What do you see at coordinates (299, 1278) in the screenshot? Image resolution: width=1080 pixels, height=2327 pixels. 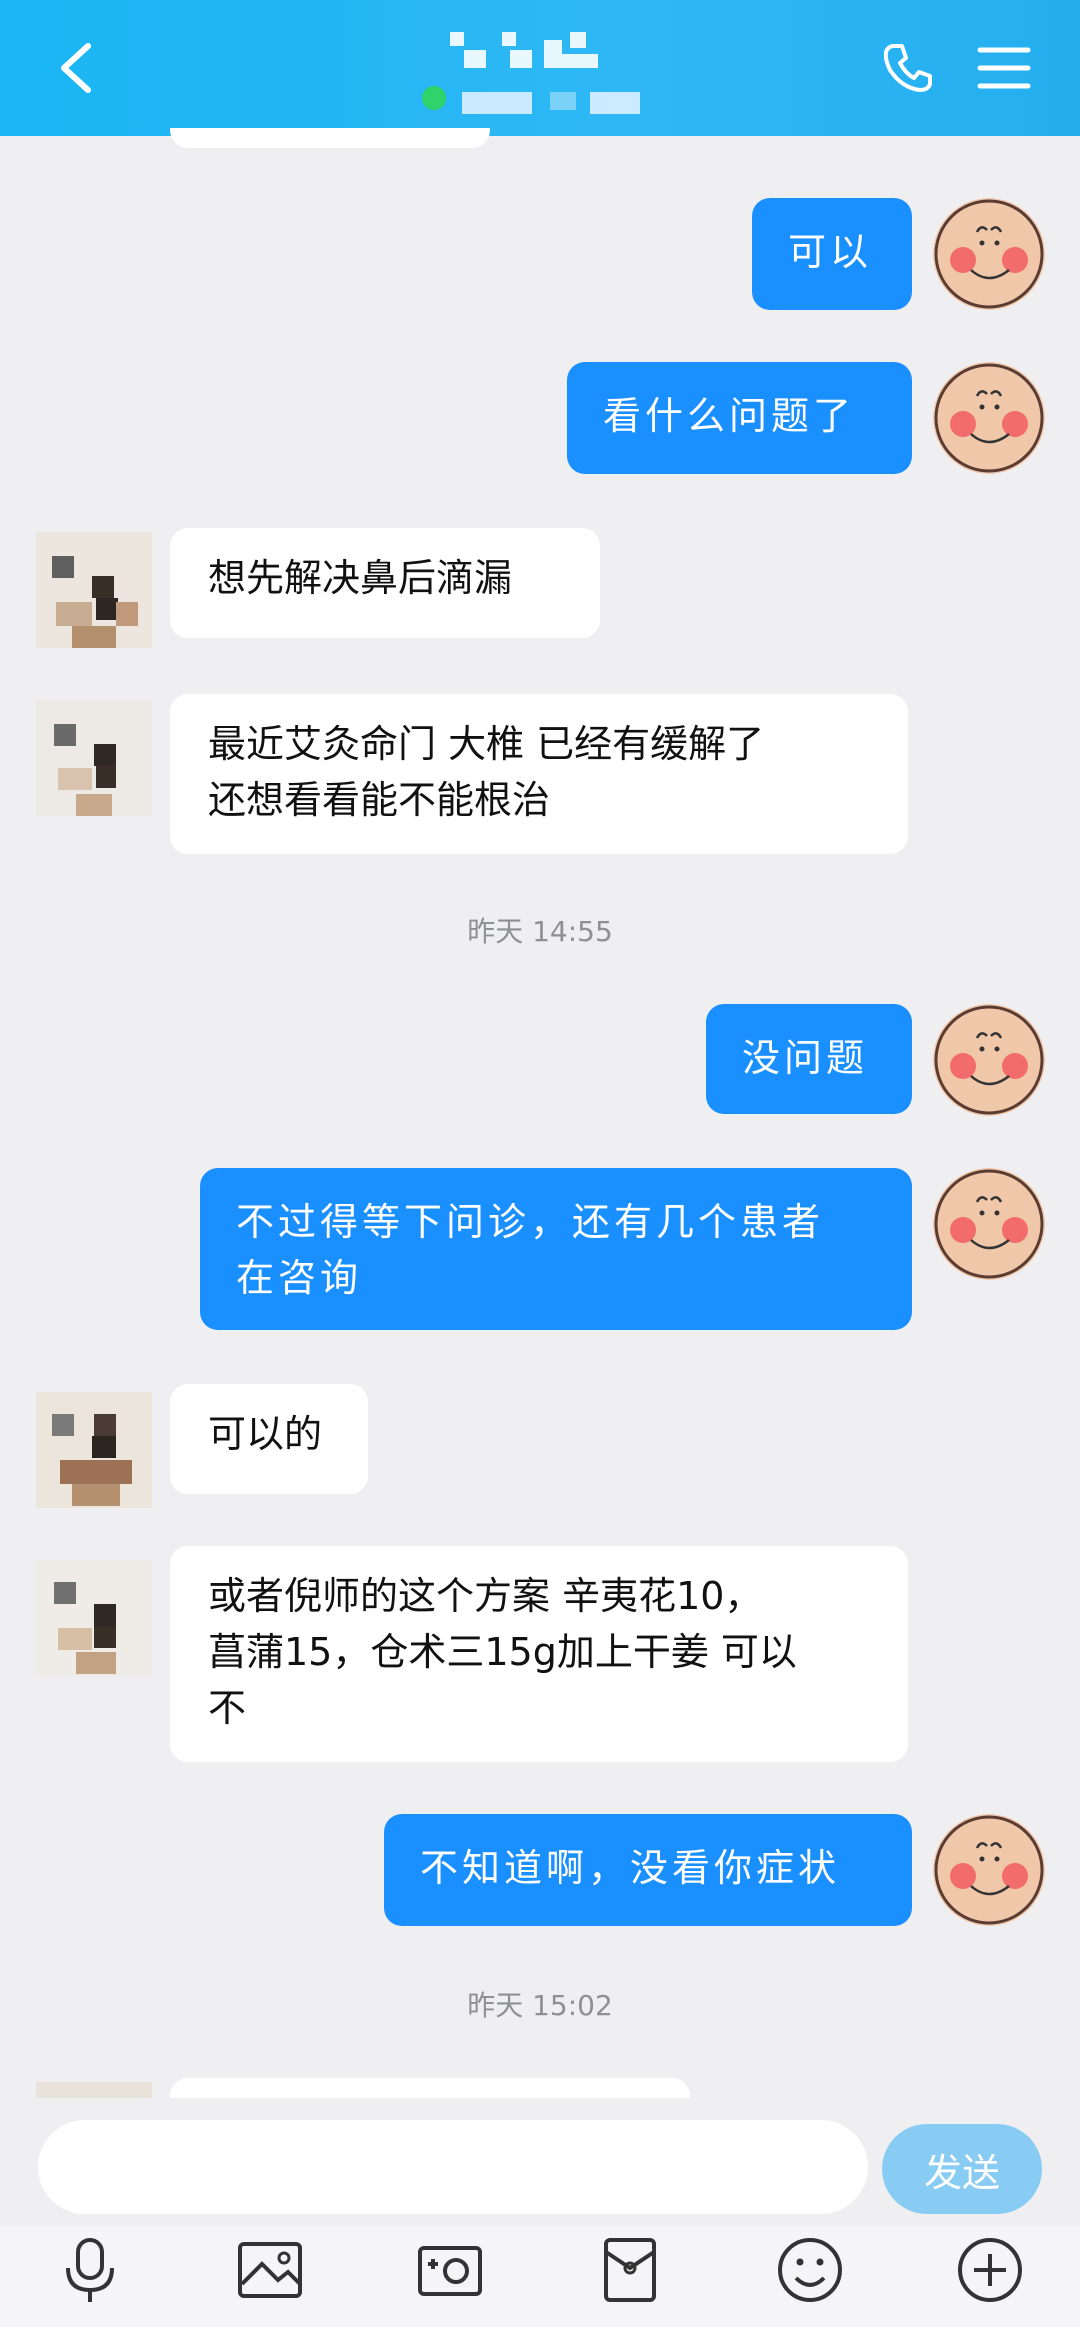 I see `message-text-line: 在咨询` at bounding box center [299, 1278].